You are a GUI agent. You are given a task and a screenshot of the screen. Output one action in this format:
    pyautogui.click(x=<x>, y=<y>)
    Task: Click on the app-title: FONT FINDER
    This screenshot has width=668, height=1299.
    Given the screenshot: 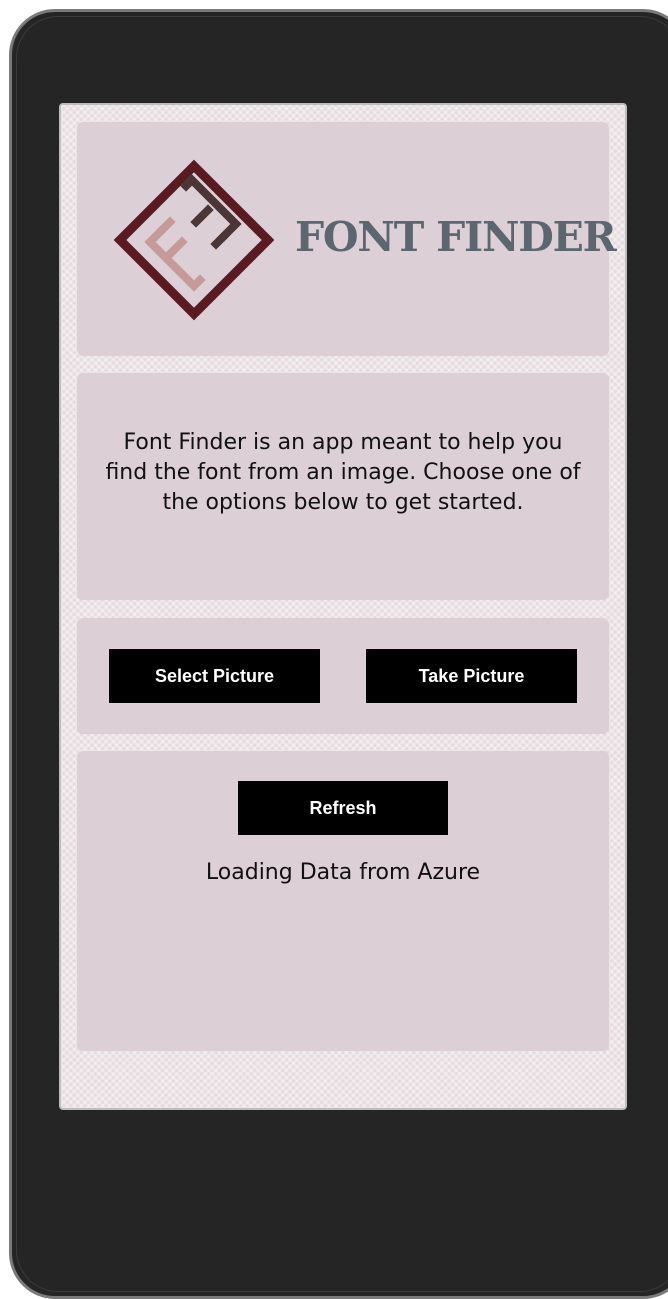 What is the action you would take?
    pyautogui.click(x=456, y=237)
    